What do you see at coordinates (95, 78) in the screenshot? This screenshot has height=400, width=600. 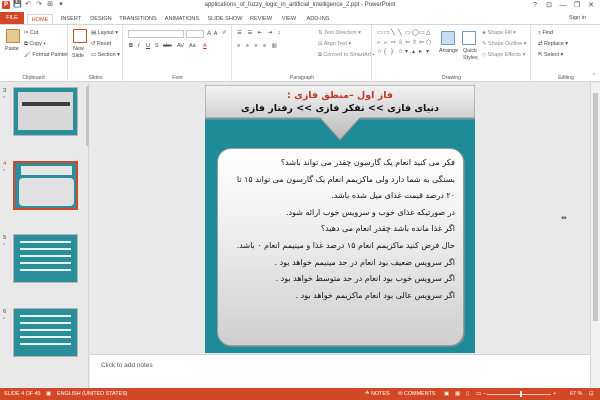 I see `slides-label: Slides` at bounding box center [95, 78].